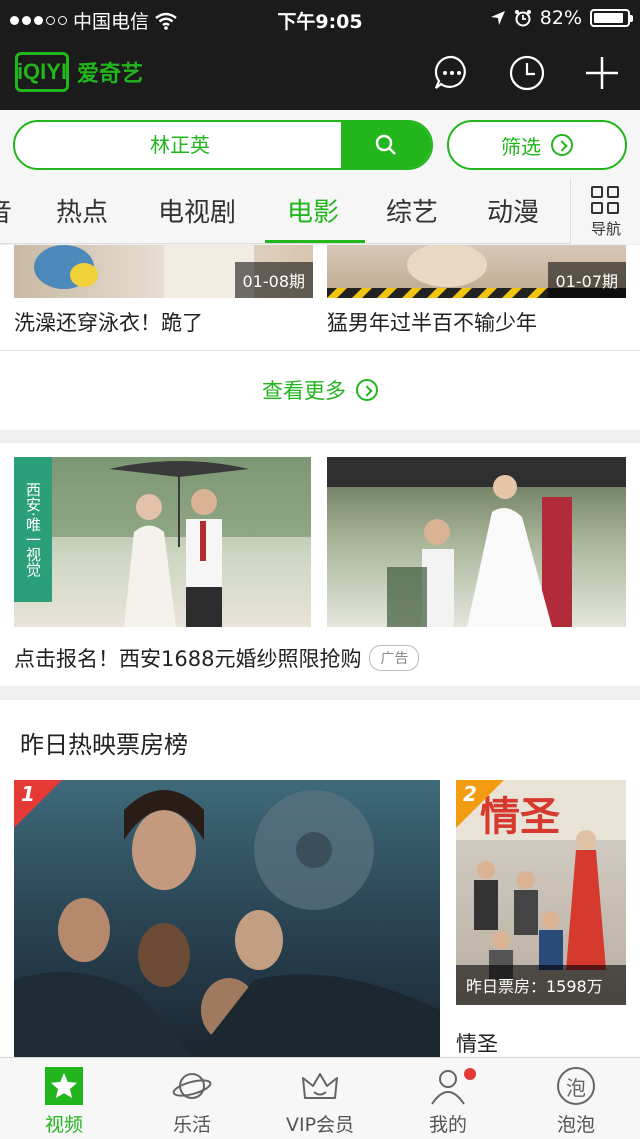 Image resolution: width=640 pixels, height=1139 pixels. Describe the element at coordinates (452, 73) in the screenshot. I see `chat-icon` at that location.